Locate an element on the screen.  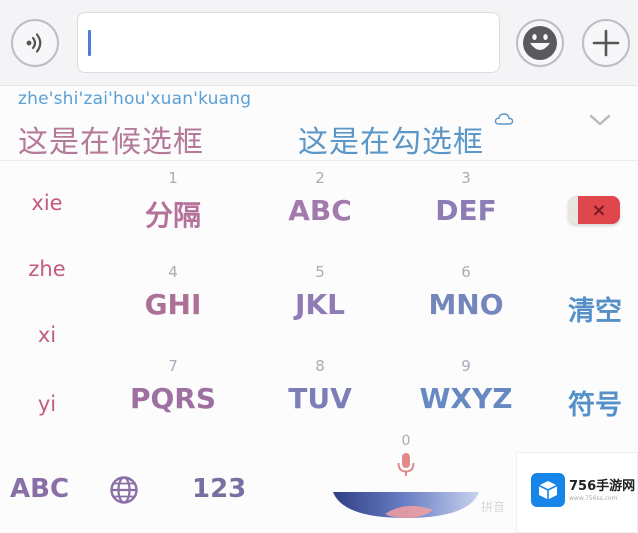
box-logo-icon is located at coordinates (548, 490).